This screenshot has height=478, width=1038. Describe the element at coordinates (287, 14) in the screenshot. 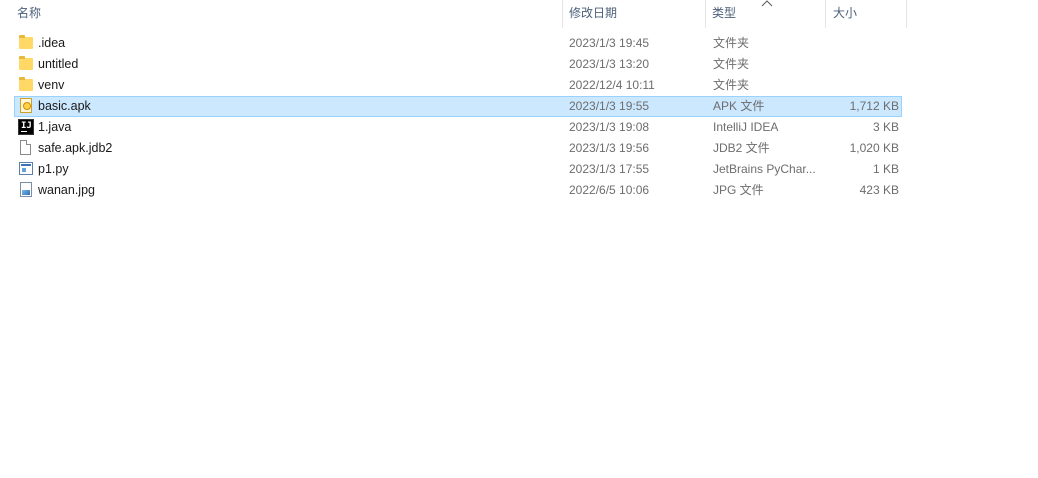

I see `column-header-name: 名称` at that location.